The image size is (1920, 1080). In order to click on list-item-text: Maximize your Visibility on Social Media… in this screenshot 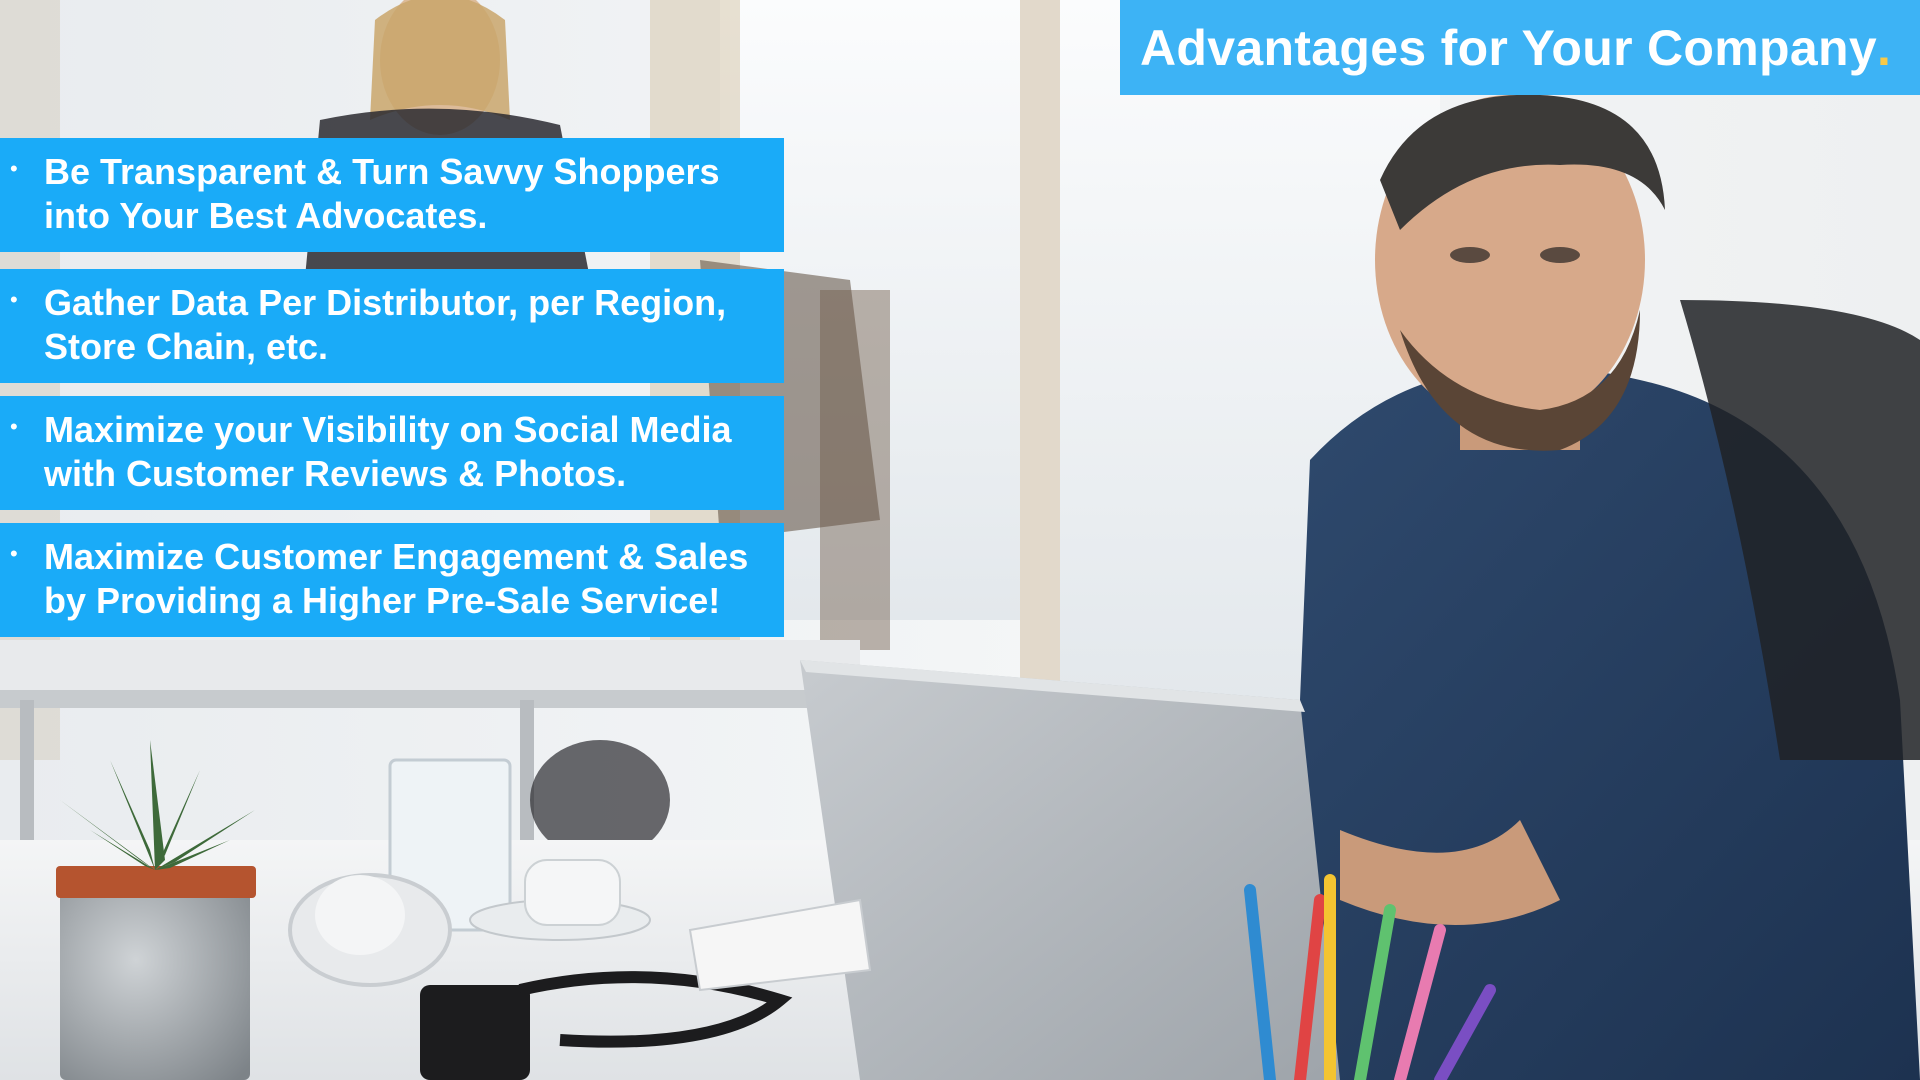, I will do `click(388, 451)`.